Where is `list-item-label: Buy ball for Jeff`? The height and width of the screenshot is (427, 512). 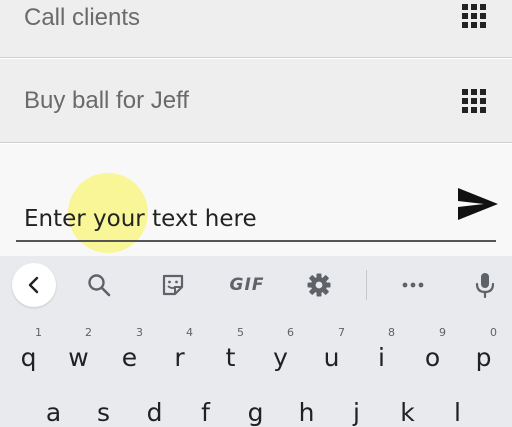
list-item-label: Buy ball for Jeff is located at coordinates (106, 100).